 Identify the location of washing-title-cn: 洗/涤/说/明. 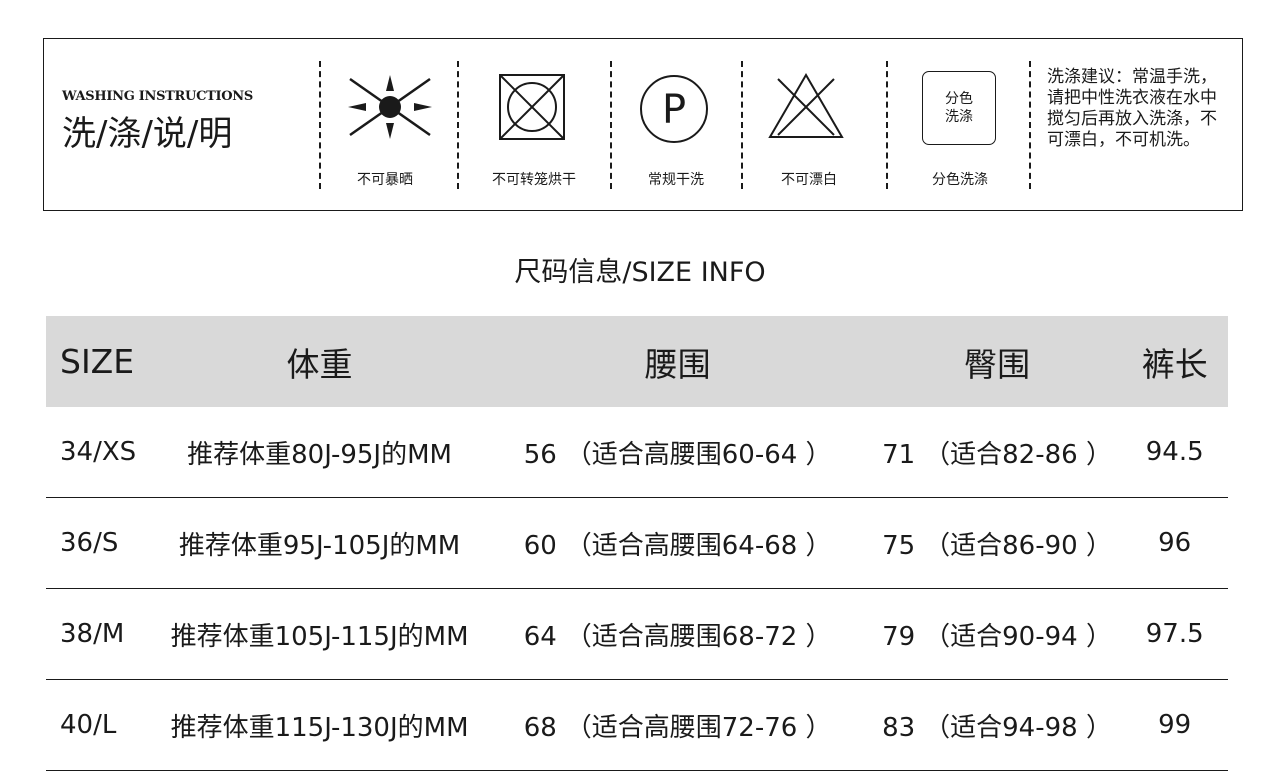
(147, 134).